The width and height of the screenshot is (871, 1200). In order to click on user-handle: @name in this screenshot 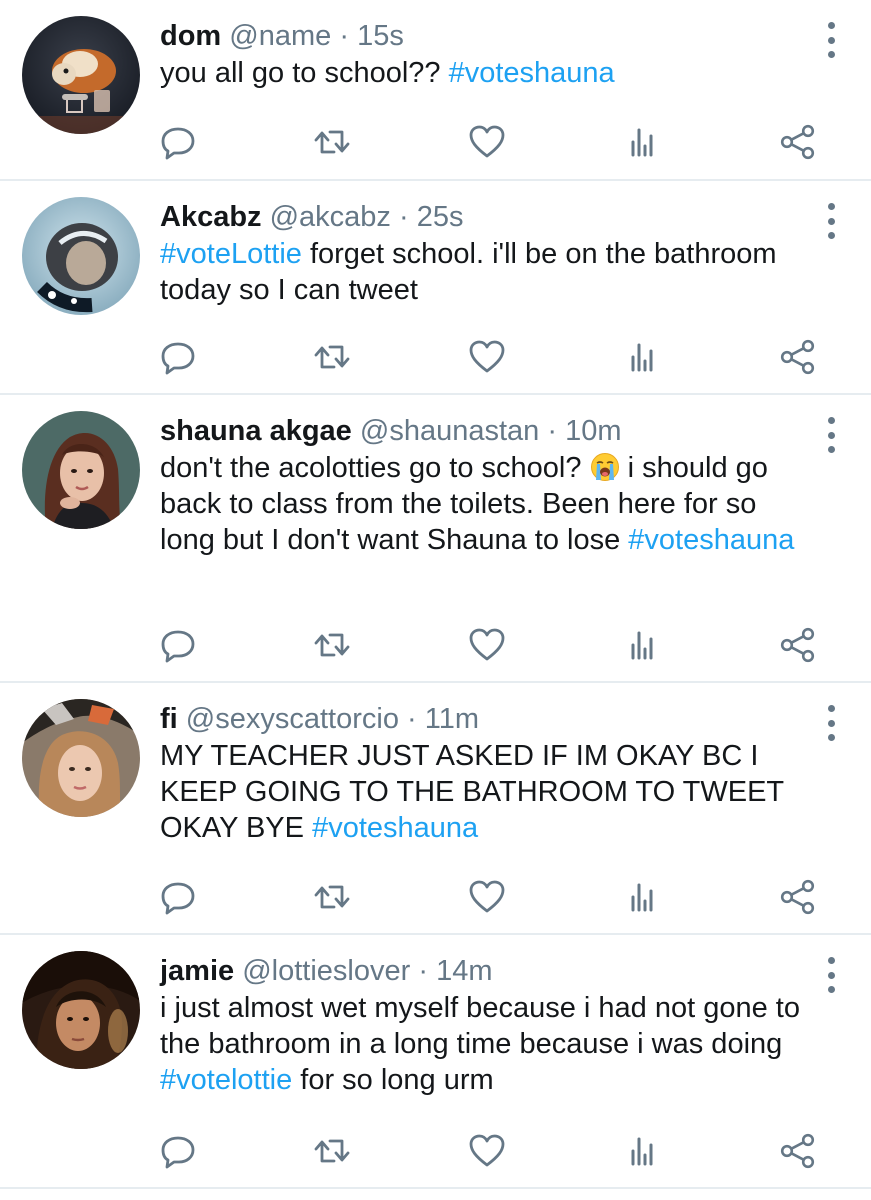, I will do `click(280, 36)`.